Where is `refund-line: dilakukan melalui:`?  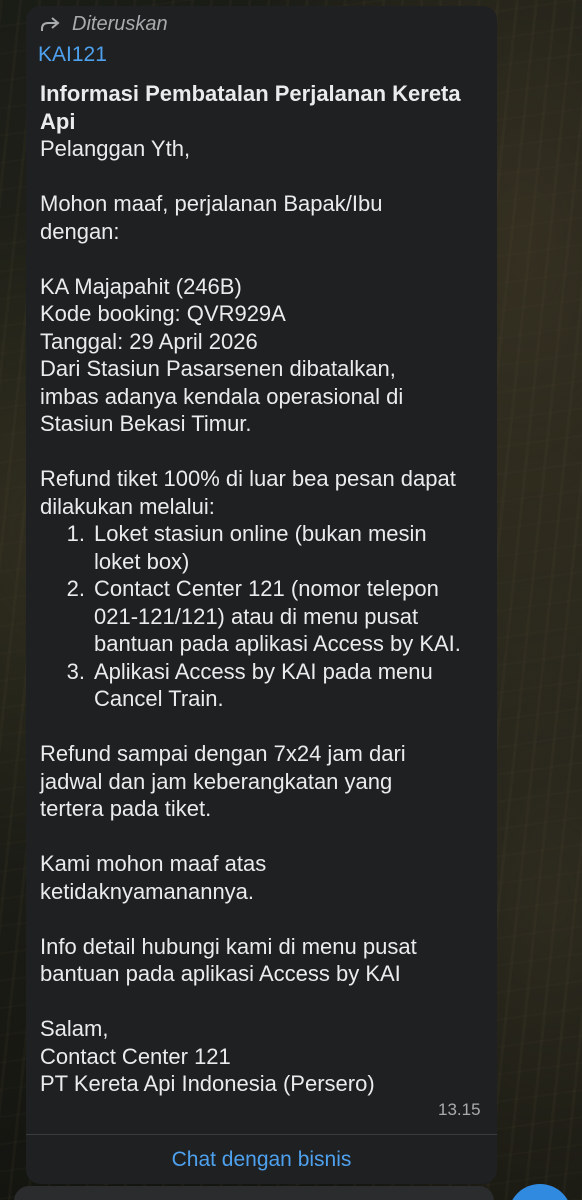
refund-line: dilakukan melalui: is located at coordinates (127, 506).